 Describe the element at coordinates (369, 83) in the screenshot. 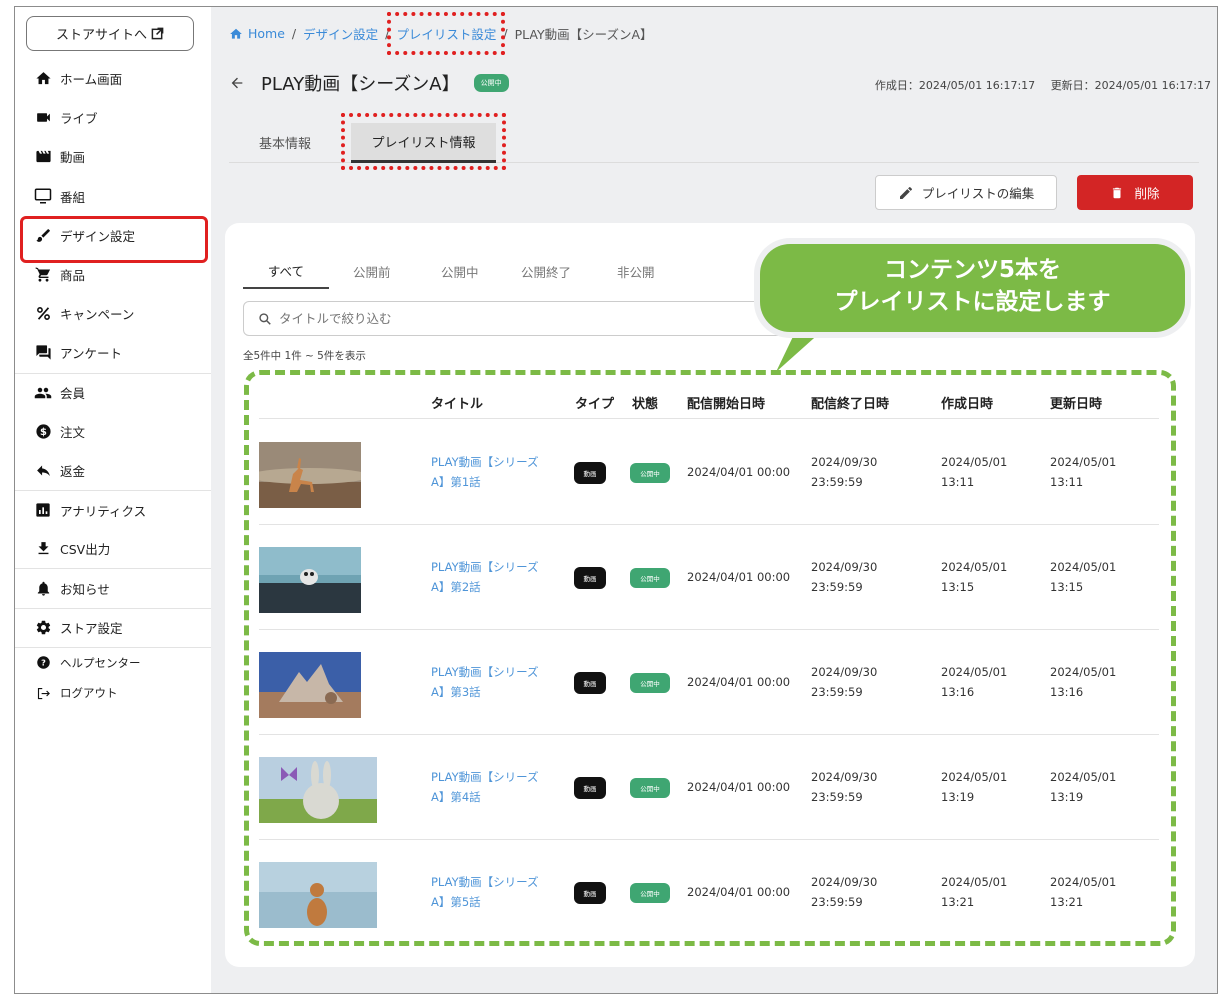

I see `title-row: PLAY動画【シーズンA】 公開中` at that location.